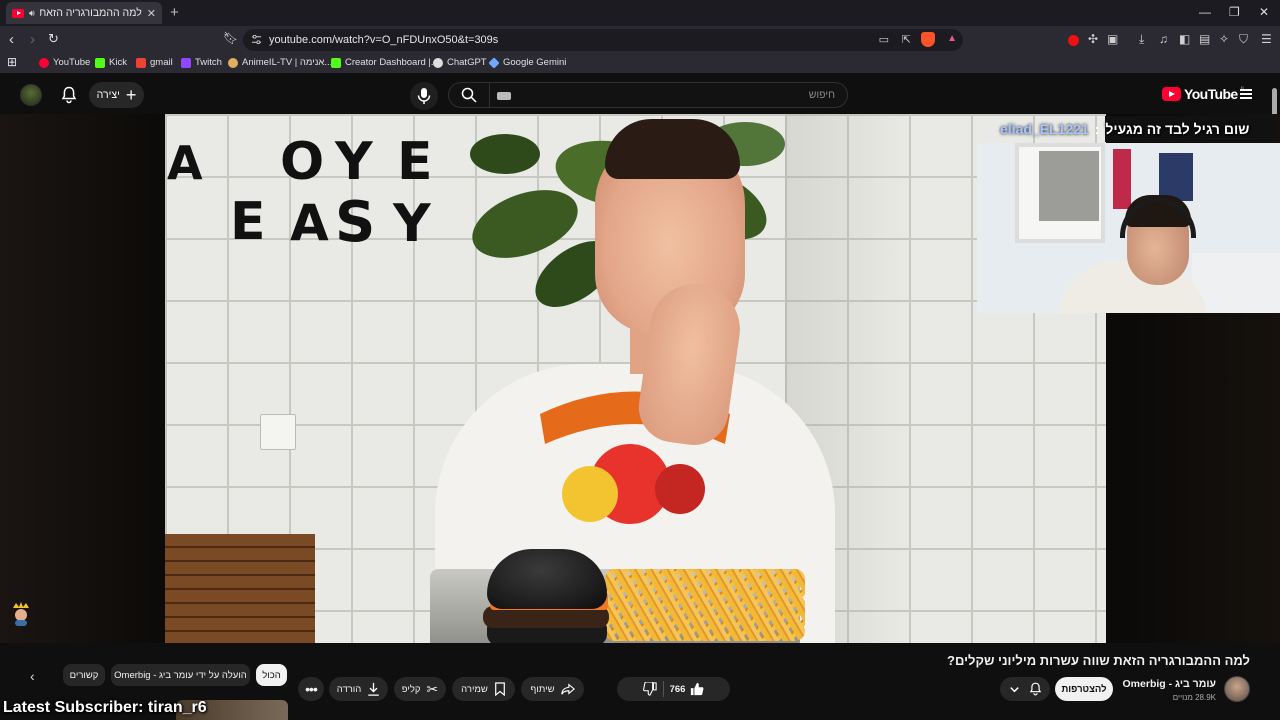 This screenshot has height=720, width=1280. What do you see at coordinates (705, 605) in the screenshot?
I see `fries-image` at bounding box center [705, 605].